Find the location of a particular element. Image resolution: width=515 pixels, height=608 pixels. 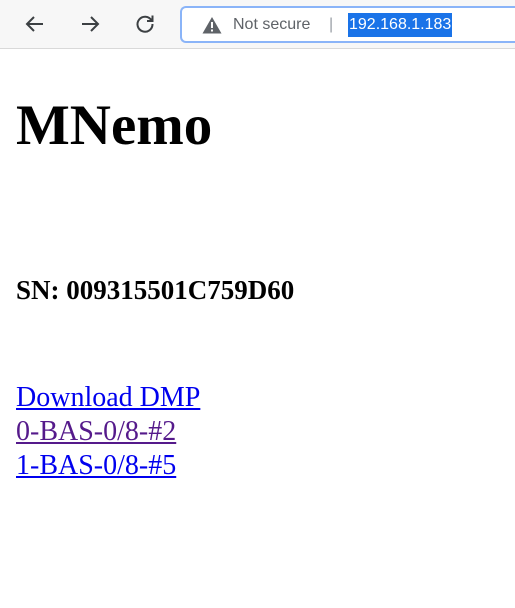

warning-triangle-icon is located at coordinates (212, 25).